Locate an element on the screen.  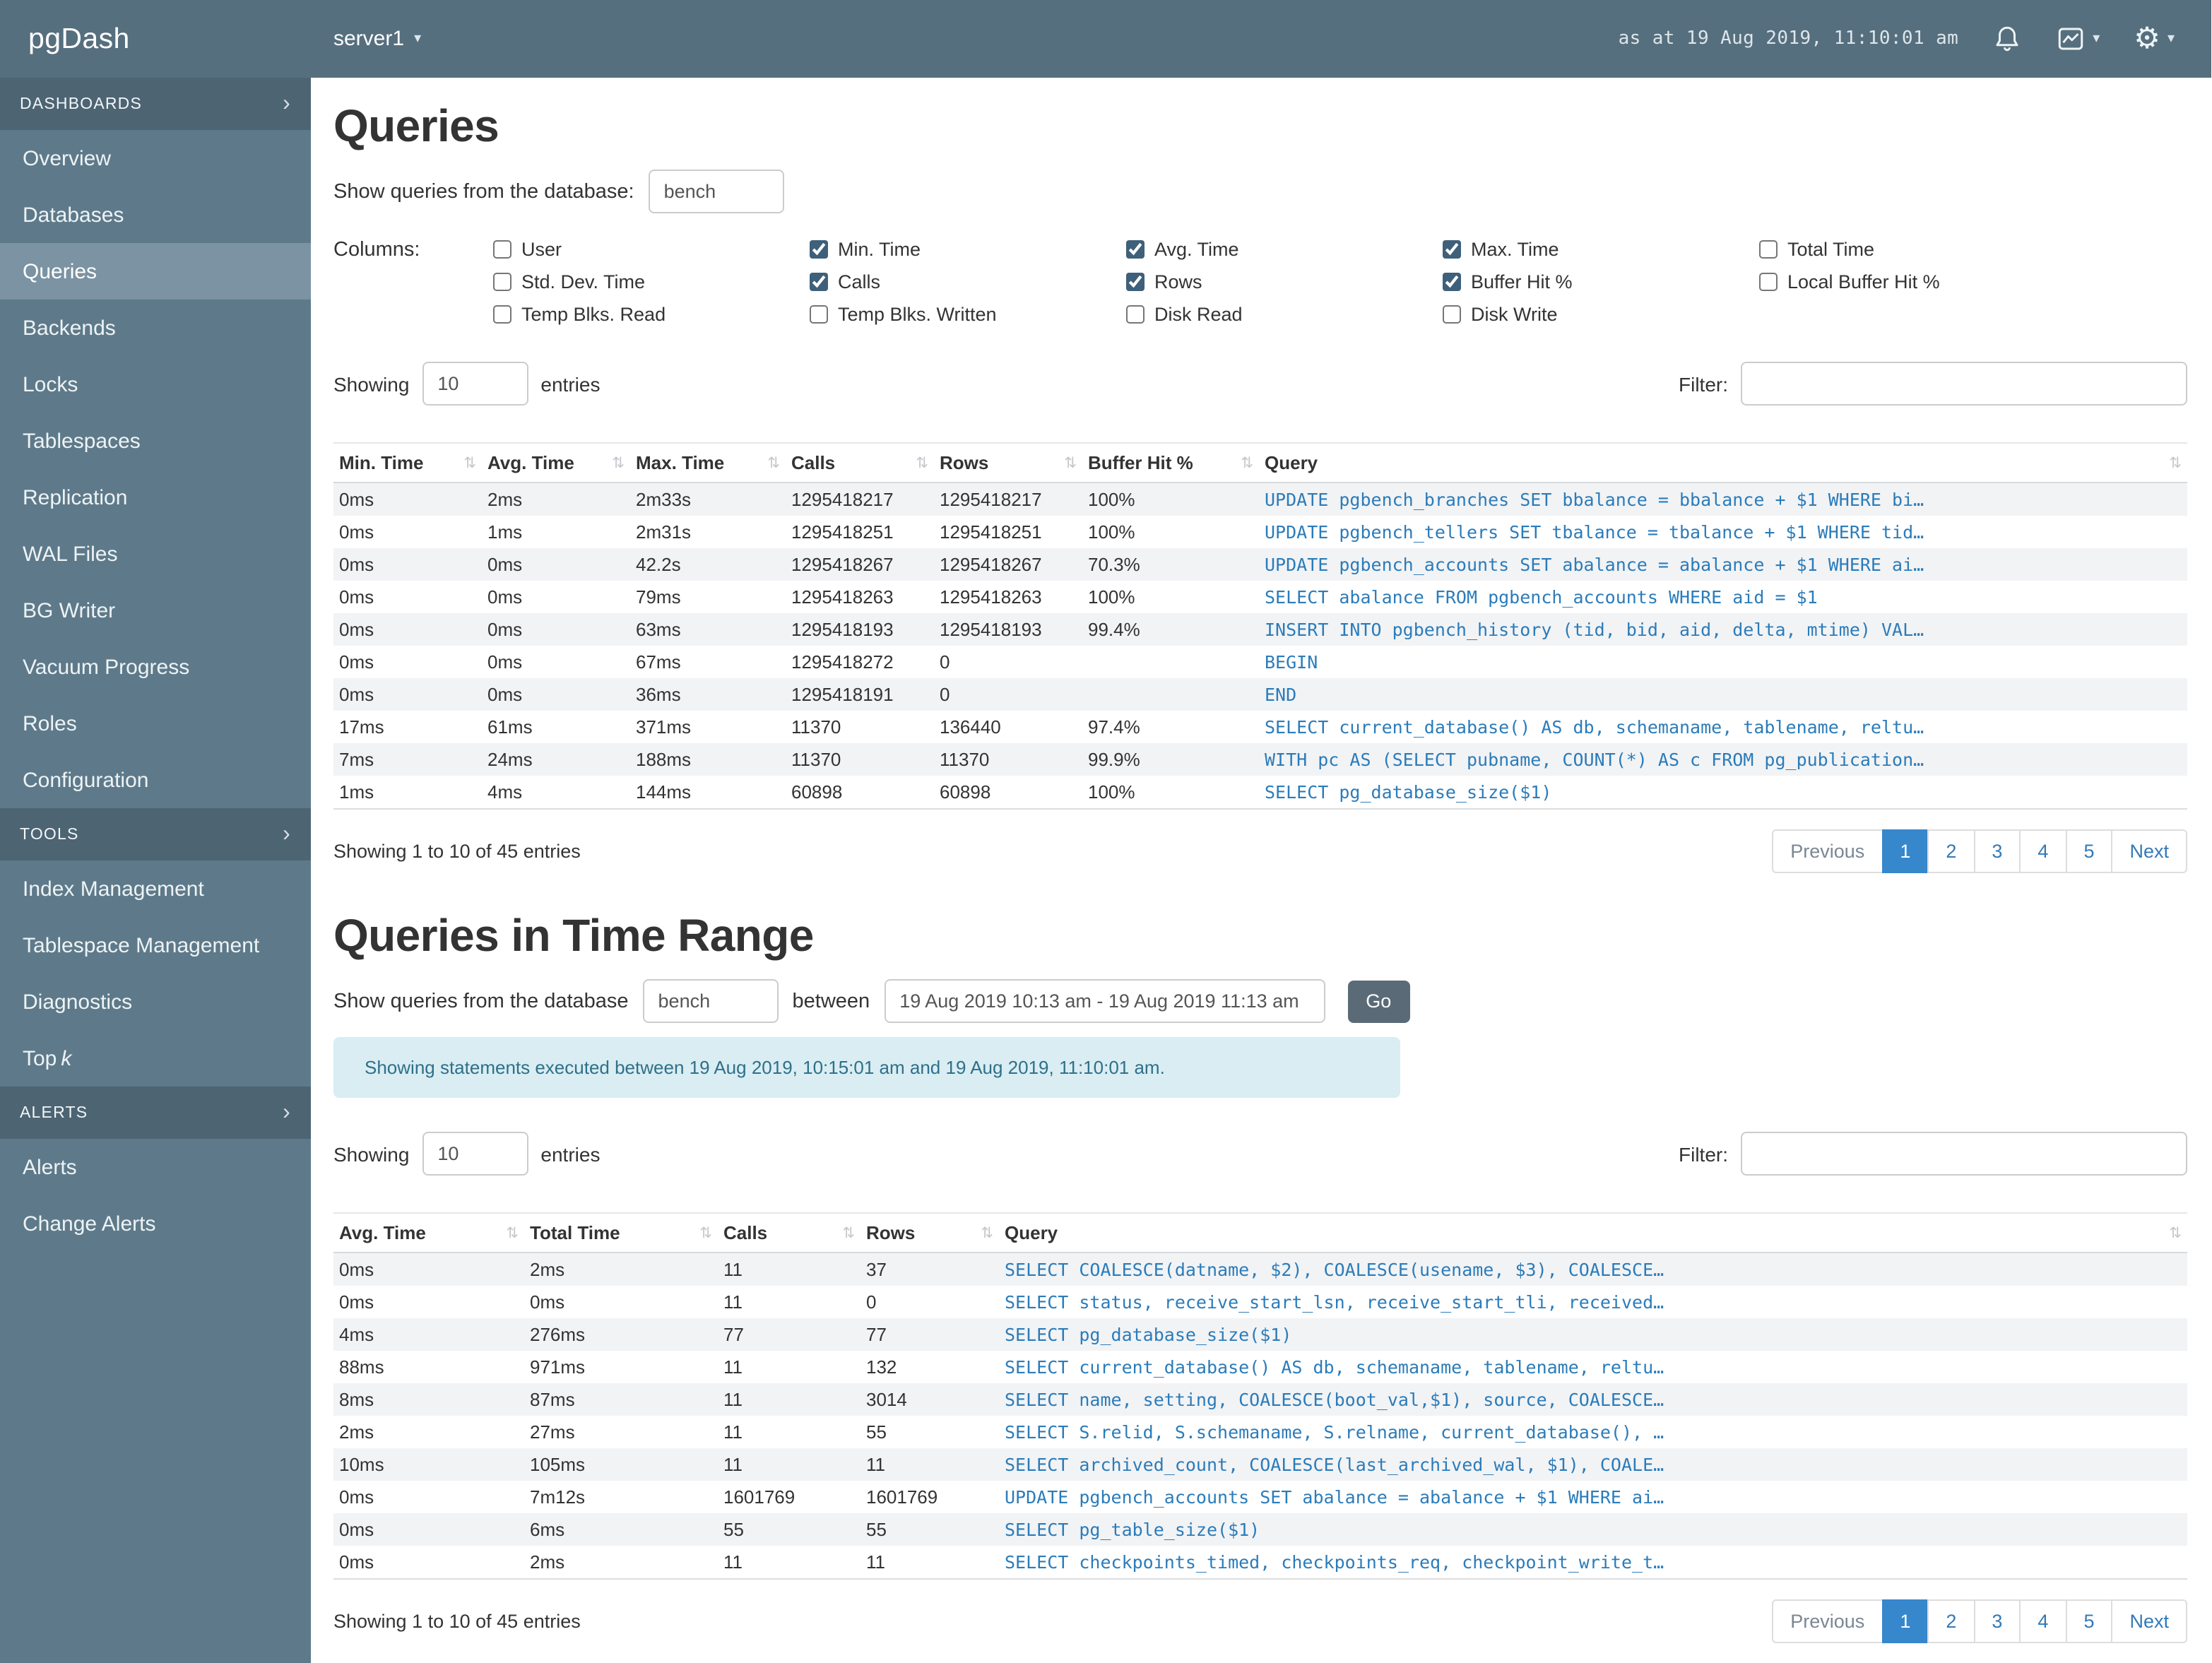
server-selector: server1 ▾ is located at coordinates (366, 39).